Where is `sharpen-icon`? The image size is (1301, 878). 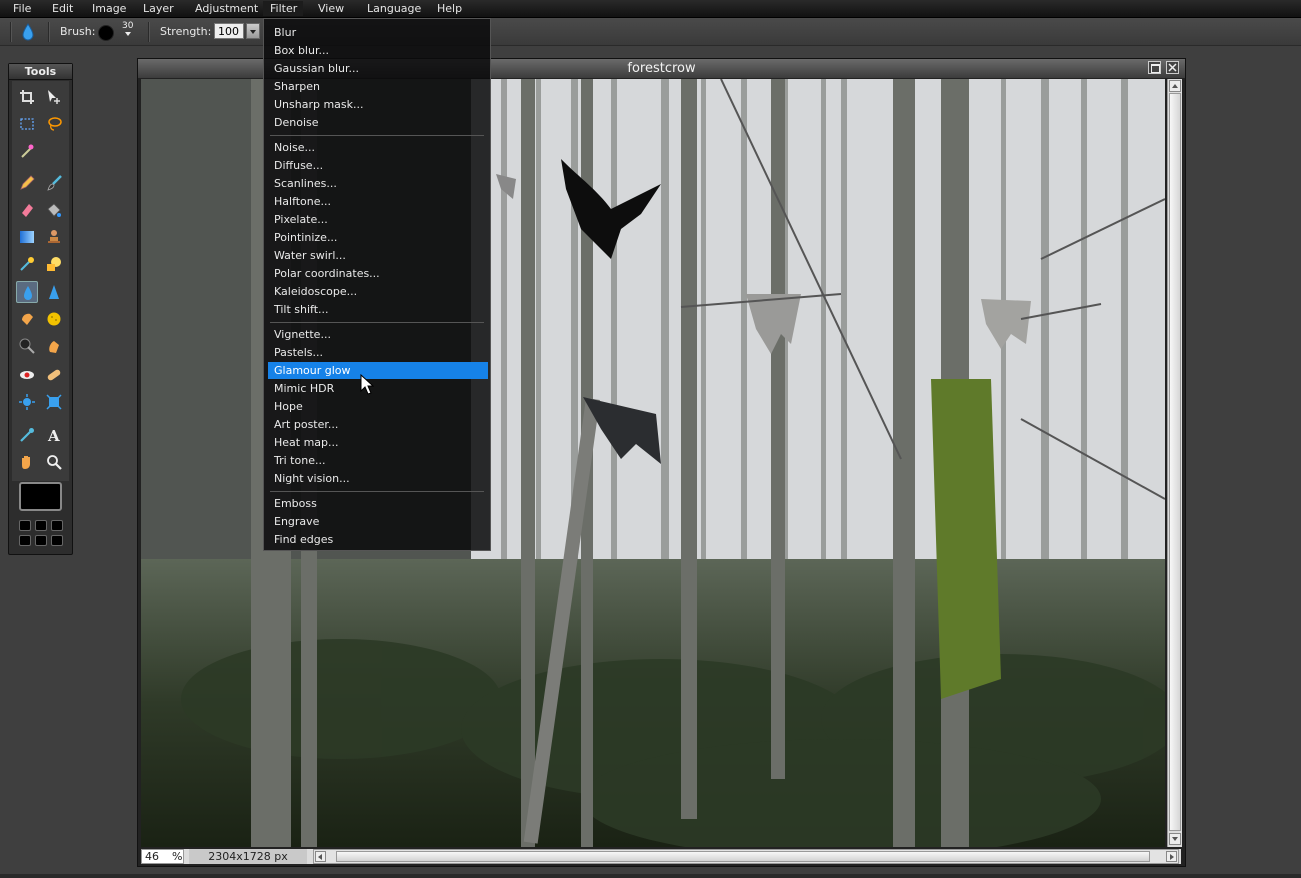
sharpen-icon is located at coordinates (54, 292).